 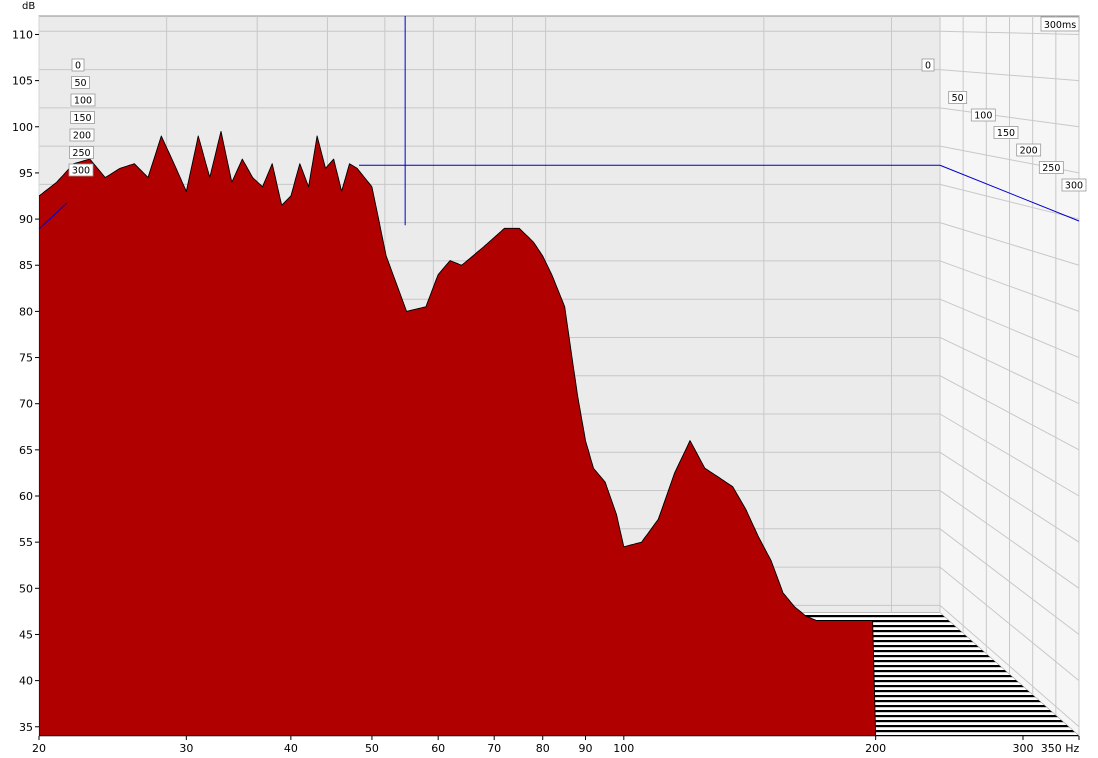 What do you see at coordinates (26, 496) in the screenshot?
I see `y-tick-label: 60` at bounding box center [26, 496].